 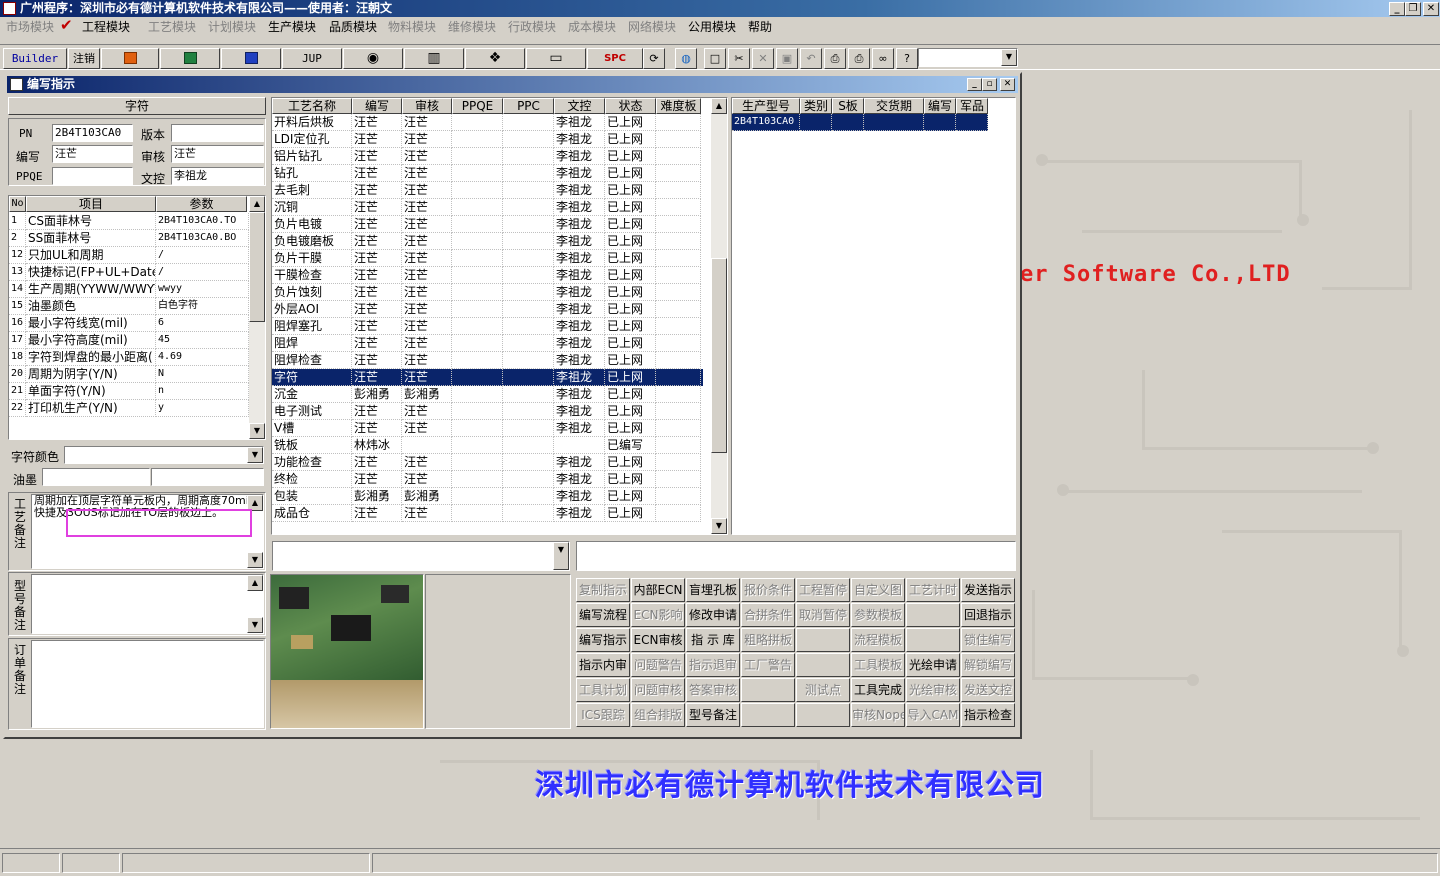 I want to click on computer-button: ▭, so click(x=556, y=58).